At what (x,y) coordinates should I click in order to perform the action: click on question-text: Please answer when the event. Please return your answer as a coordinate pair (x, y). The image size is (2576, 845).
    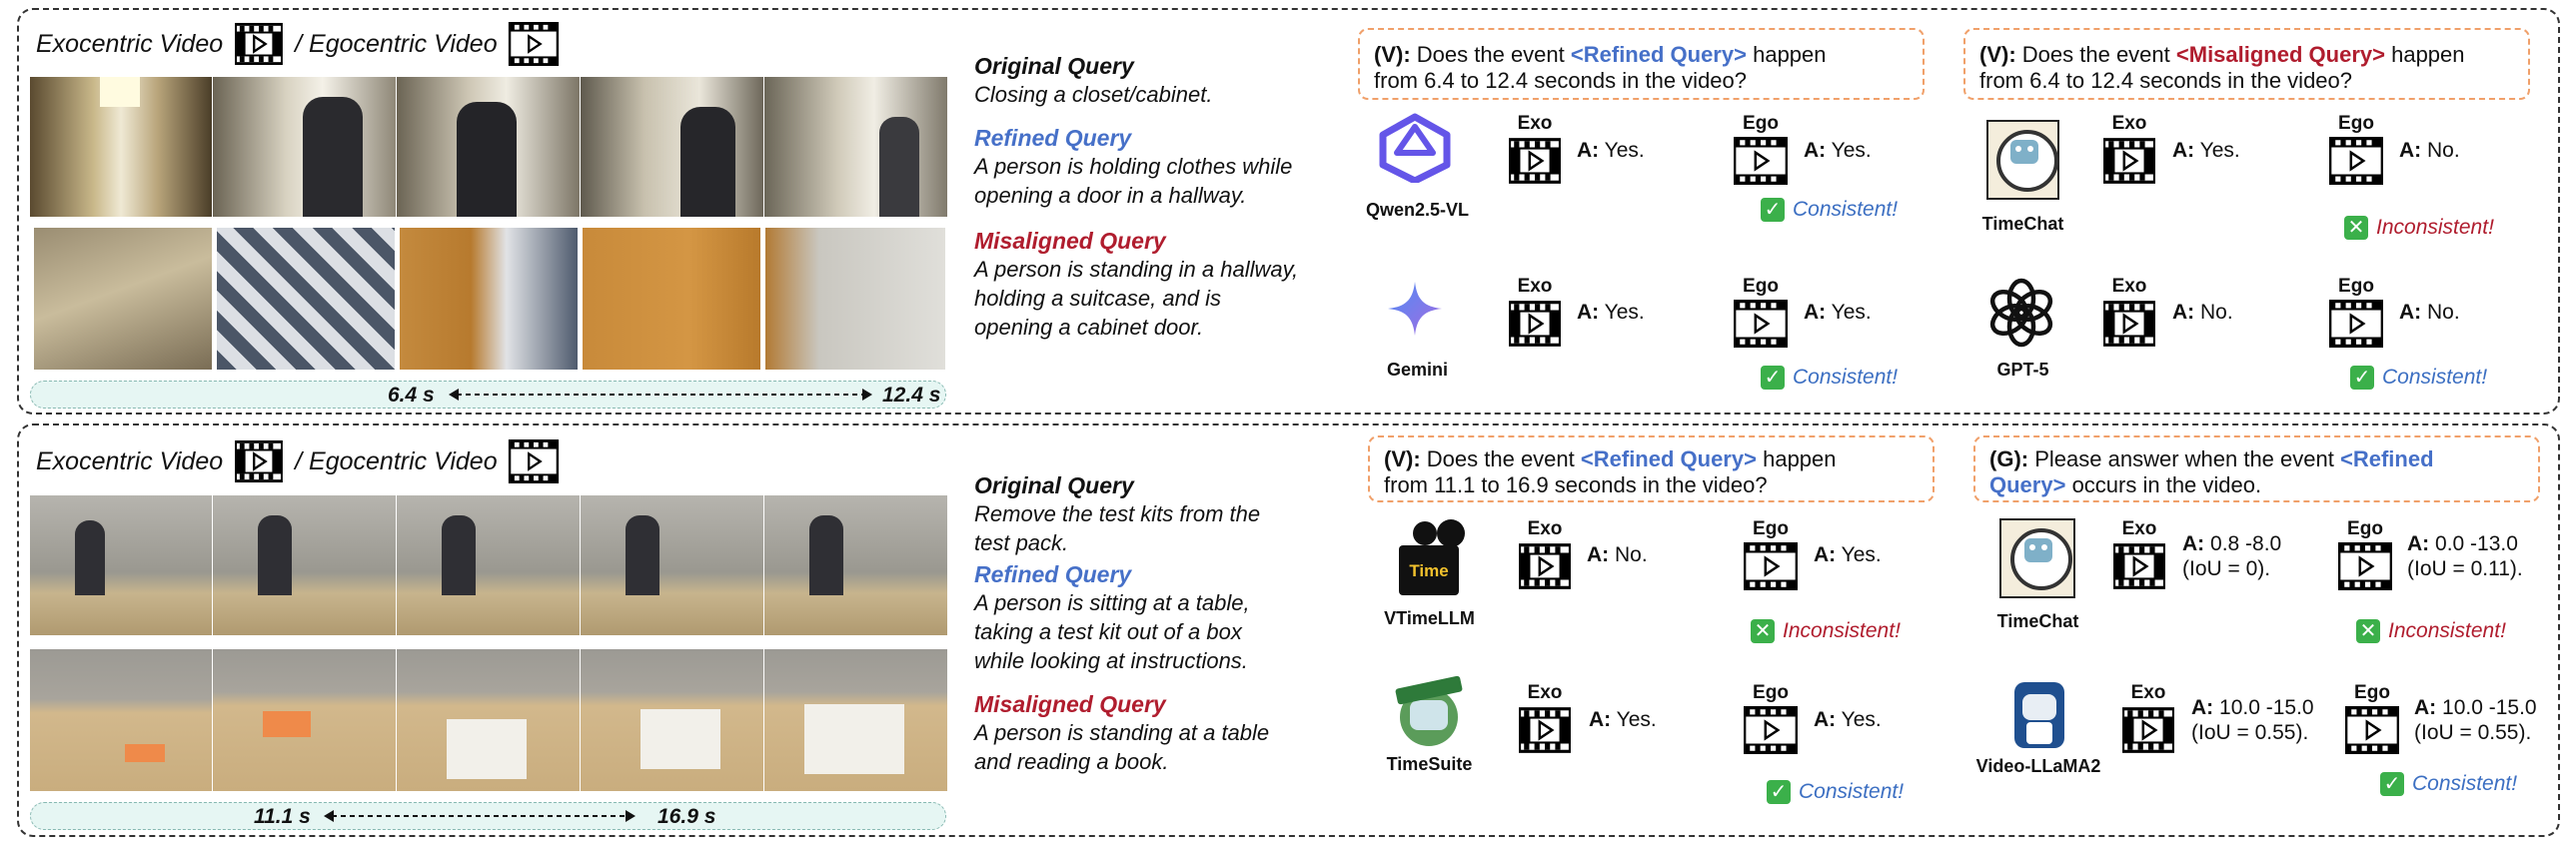
    Looking at the image, I should click on (2184, 458).